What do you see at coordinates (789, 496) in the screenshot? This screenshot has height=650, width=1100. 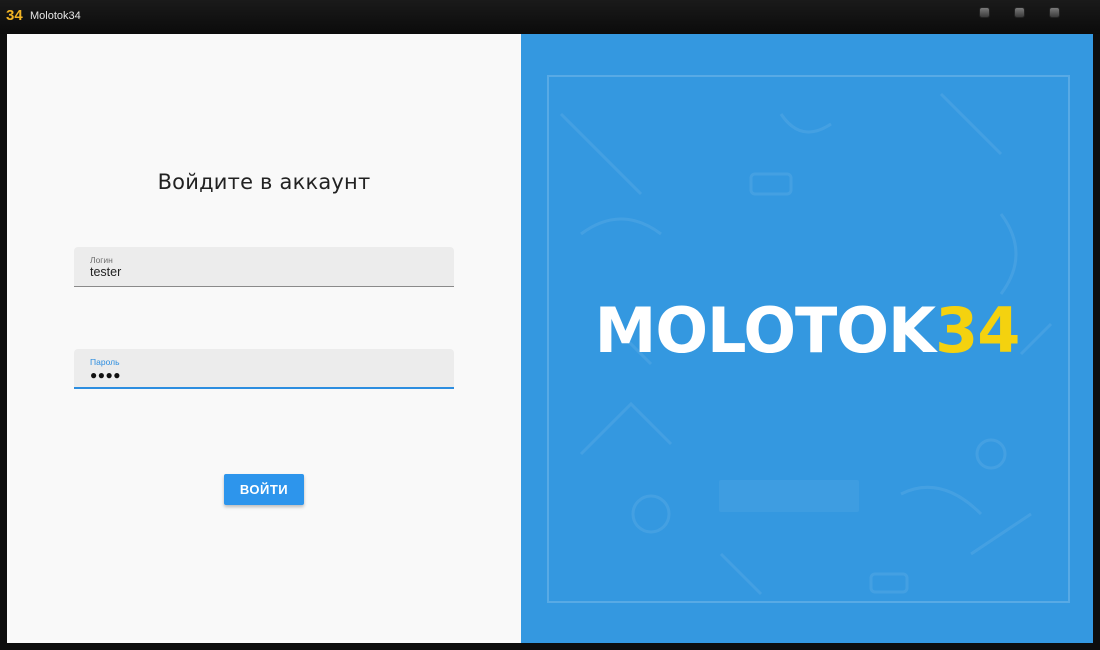 I see `faded-button-shape` at bounding box center [789, 496].